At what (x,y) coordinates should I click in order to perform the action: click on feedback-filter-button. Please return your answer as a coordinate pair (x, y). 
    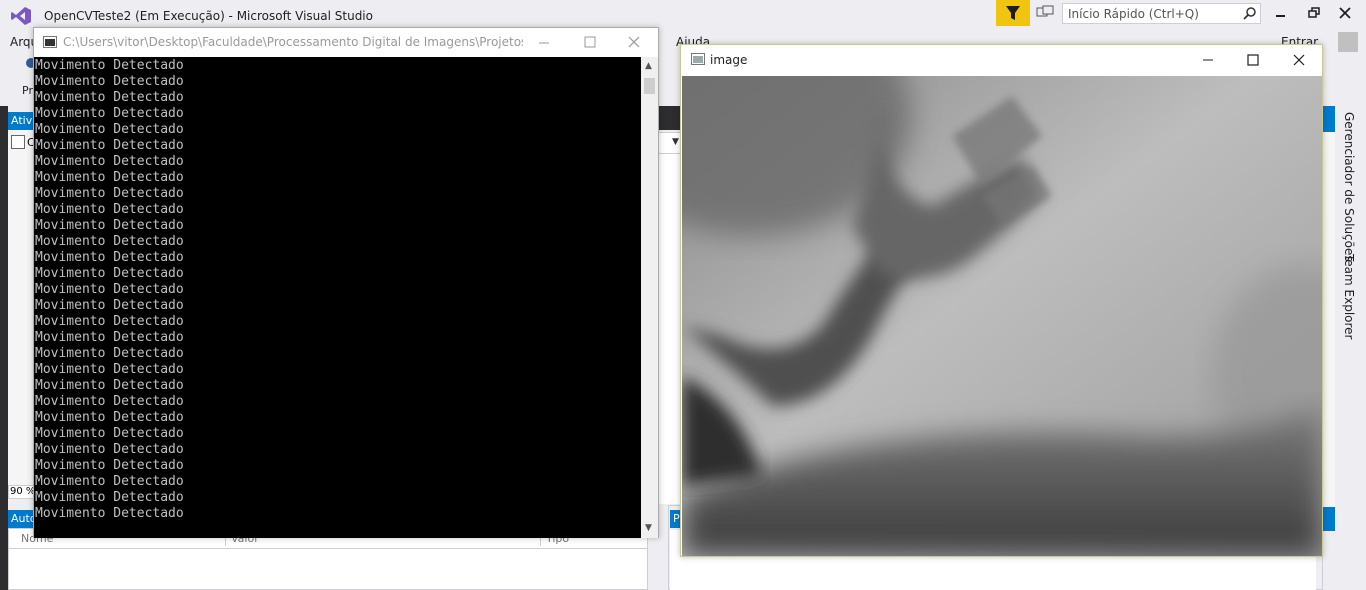
    Looking at the image, I should click on (1013, 13).